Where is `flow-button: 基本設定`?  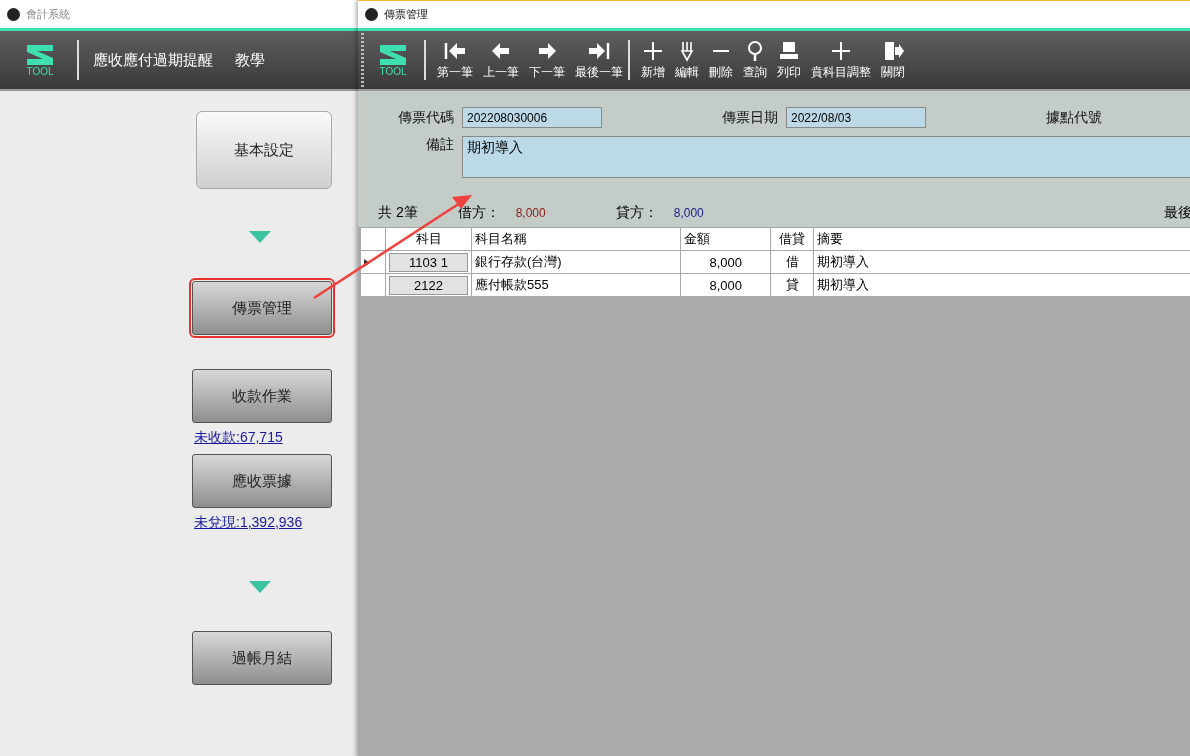
flow-button: 基本設定 is located at coordinates (264, 150).